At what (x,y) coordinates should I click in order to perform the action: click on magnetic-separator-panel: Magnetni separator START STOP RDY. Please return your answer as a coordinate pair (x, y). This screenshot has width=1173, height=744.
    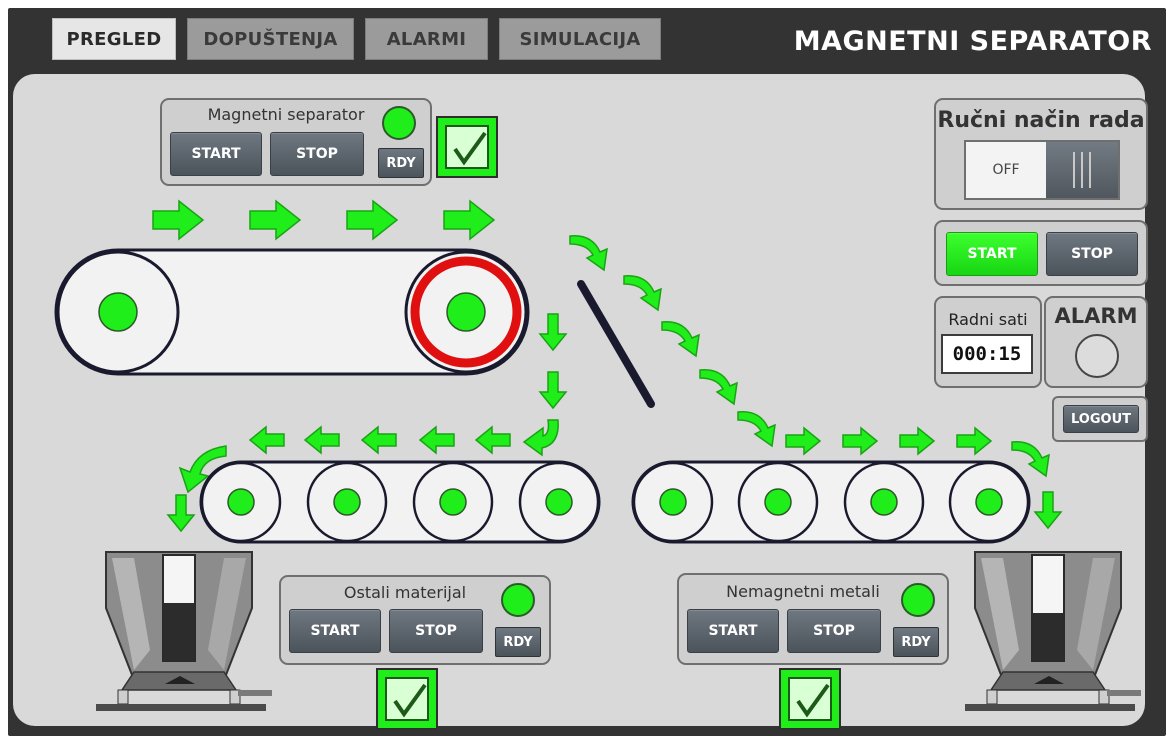
    Looking at the image, I should click on (296, 142).